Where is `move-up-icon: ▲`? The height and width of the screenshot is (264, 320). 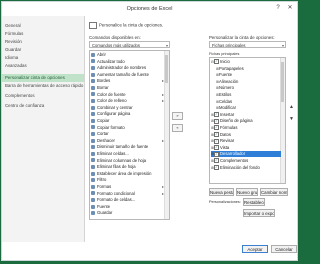 move-up-icon: ▲ is located at coordinates (291, 107).